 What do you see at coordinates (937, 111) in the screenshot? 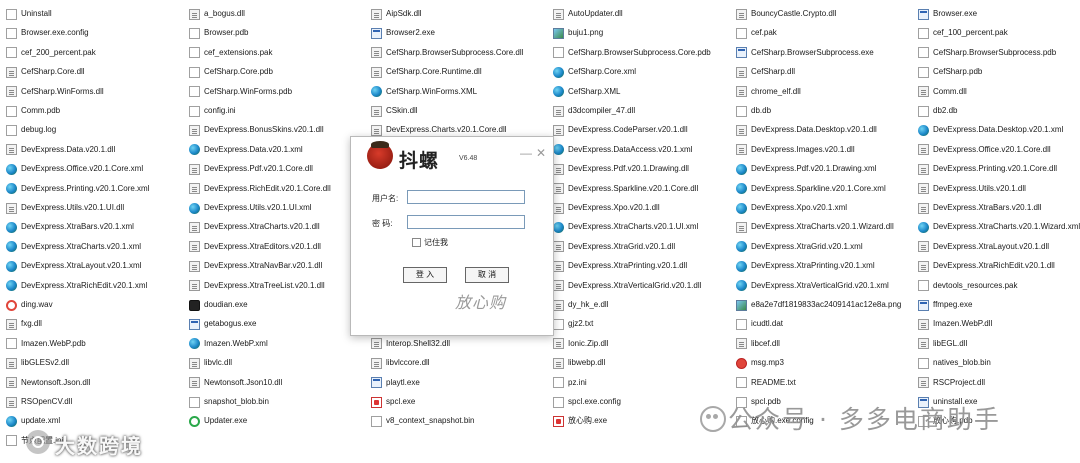
I see `file-item: db2.db` at bounding box center [937, 111].